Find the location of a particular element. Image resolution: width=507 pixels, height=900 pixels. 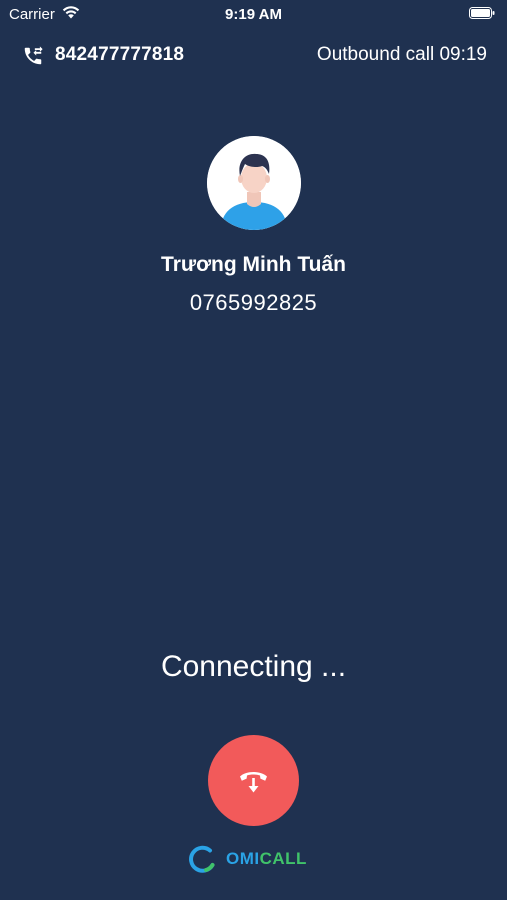

status-time: 9:19 AM is located at coordinates (253, 14).